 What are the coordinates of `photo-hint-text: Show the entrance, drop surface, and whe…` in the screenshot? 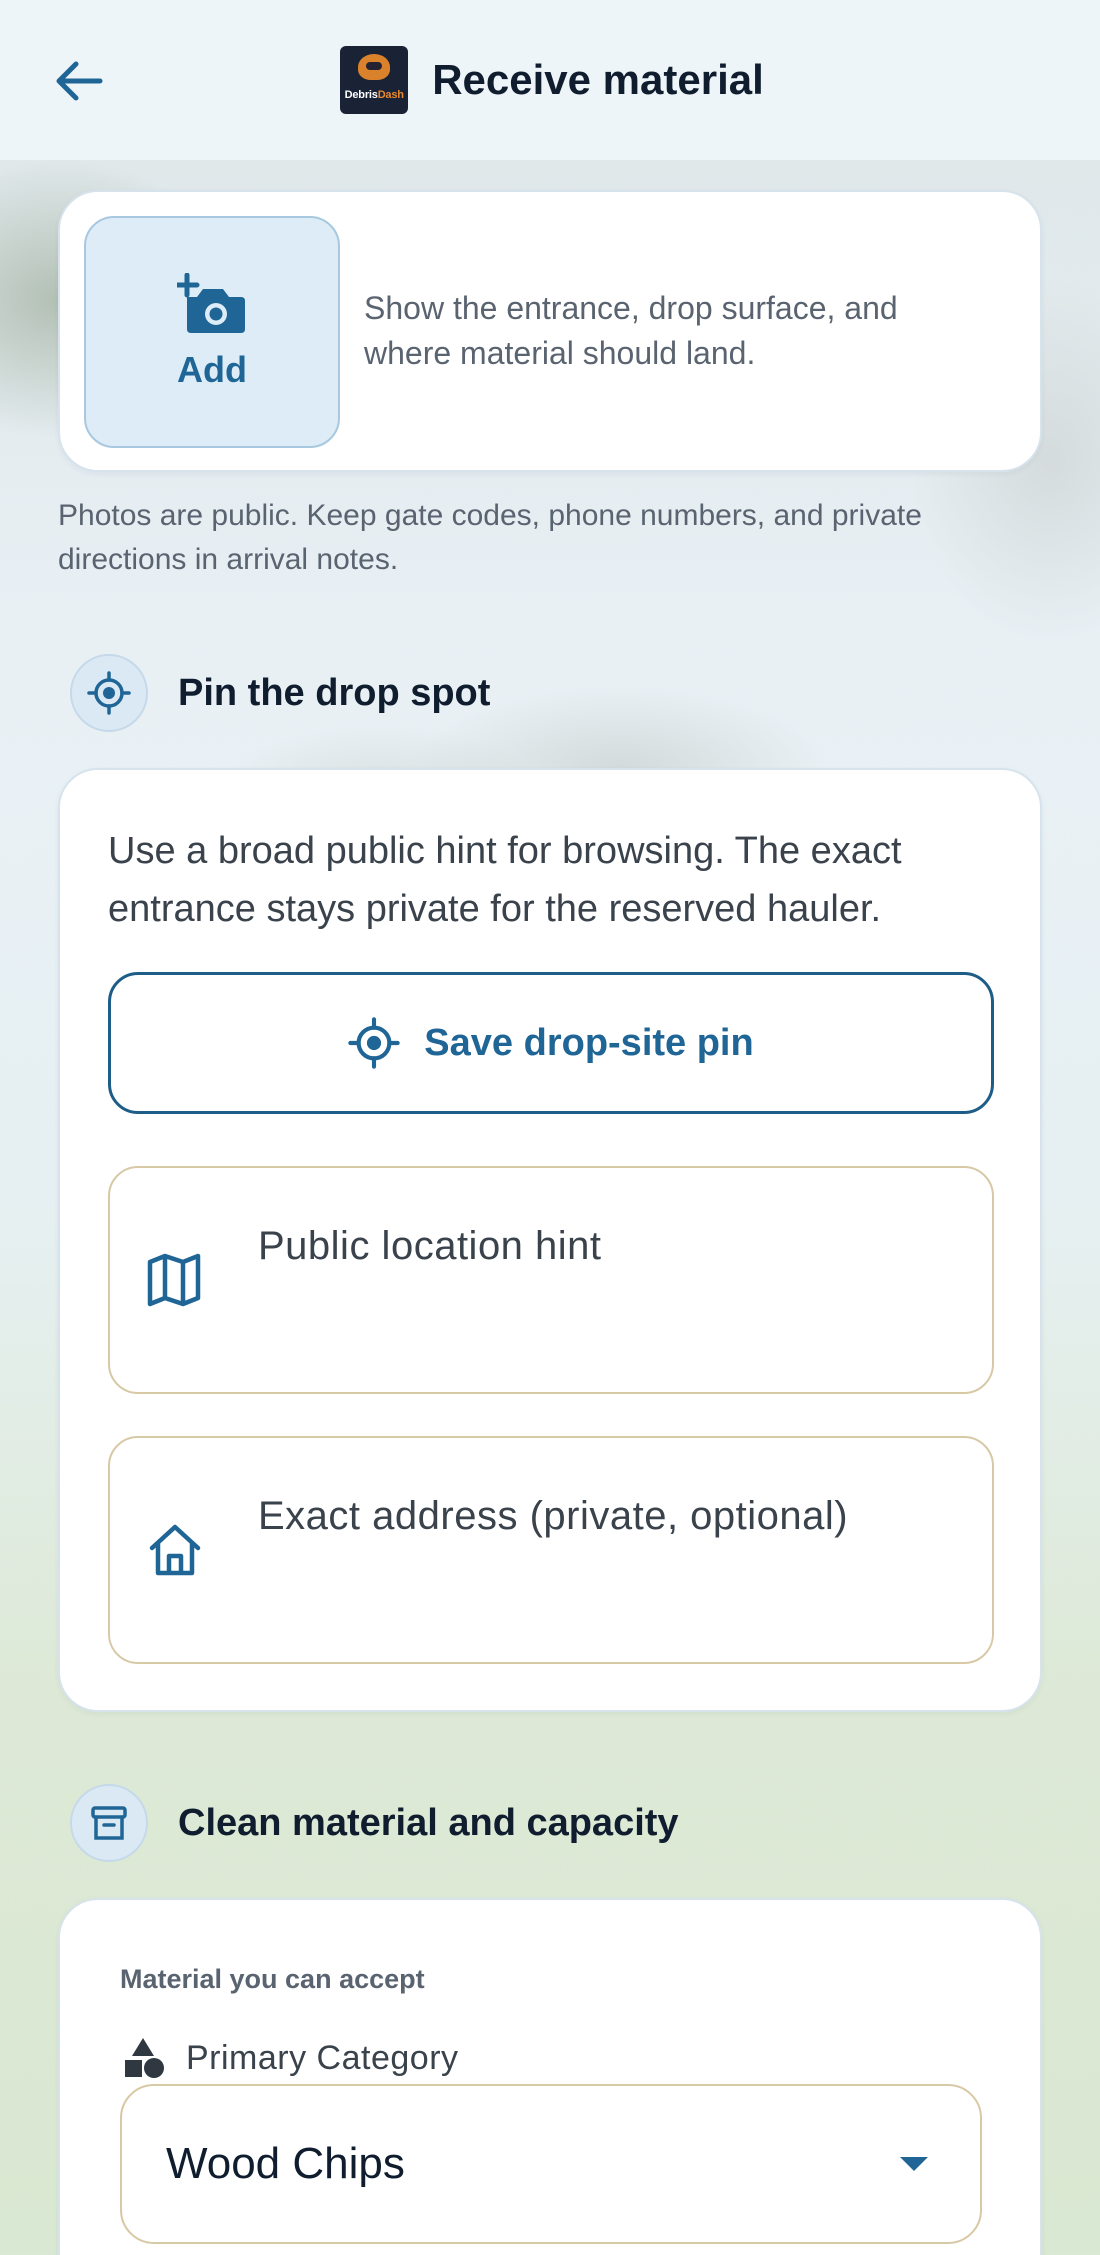 It's located at (631, 330).